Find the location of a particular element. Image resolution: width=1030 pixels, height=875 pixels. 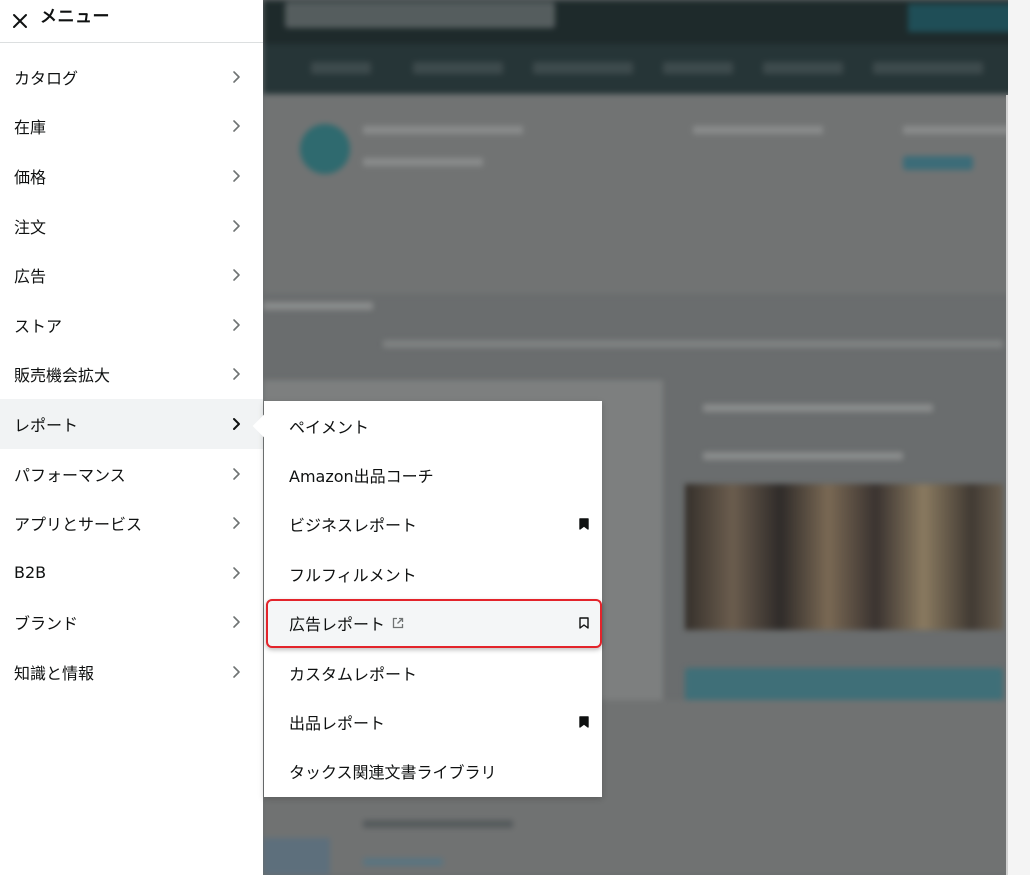

menu-item-label: 広告 is located at coordinates (30, 277).